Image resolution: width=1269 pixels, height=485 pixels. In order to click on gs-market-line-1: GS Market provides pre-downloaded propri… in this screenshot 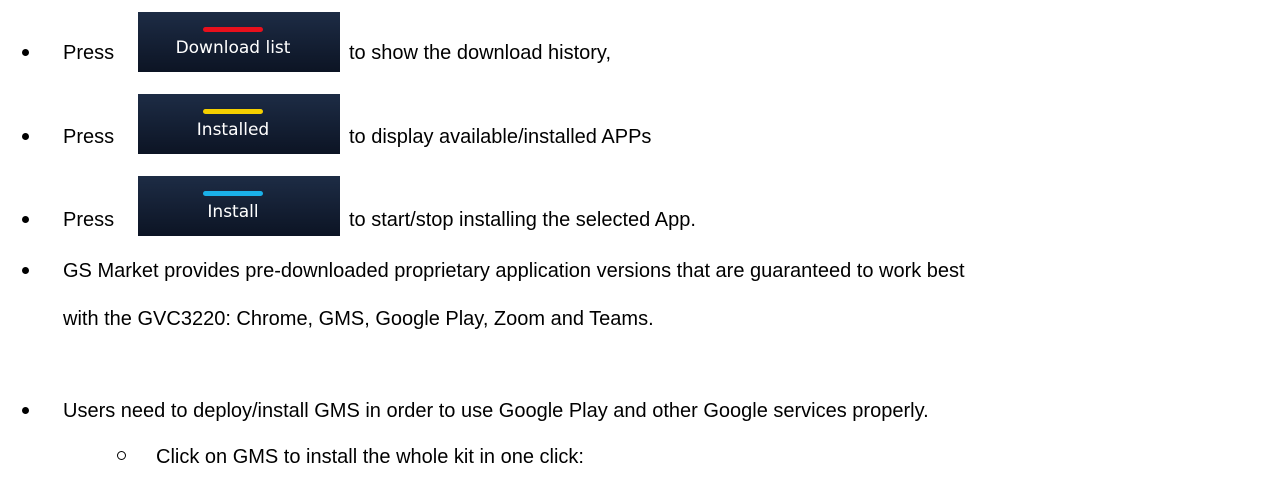, I will do `click(514, 271)`.